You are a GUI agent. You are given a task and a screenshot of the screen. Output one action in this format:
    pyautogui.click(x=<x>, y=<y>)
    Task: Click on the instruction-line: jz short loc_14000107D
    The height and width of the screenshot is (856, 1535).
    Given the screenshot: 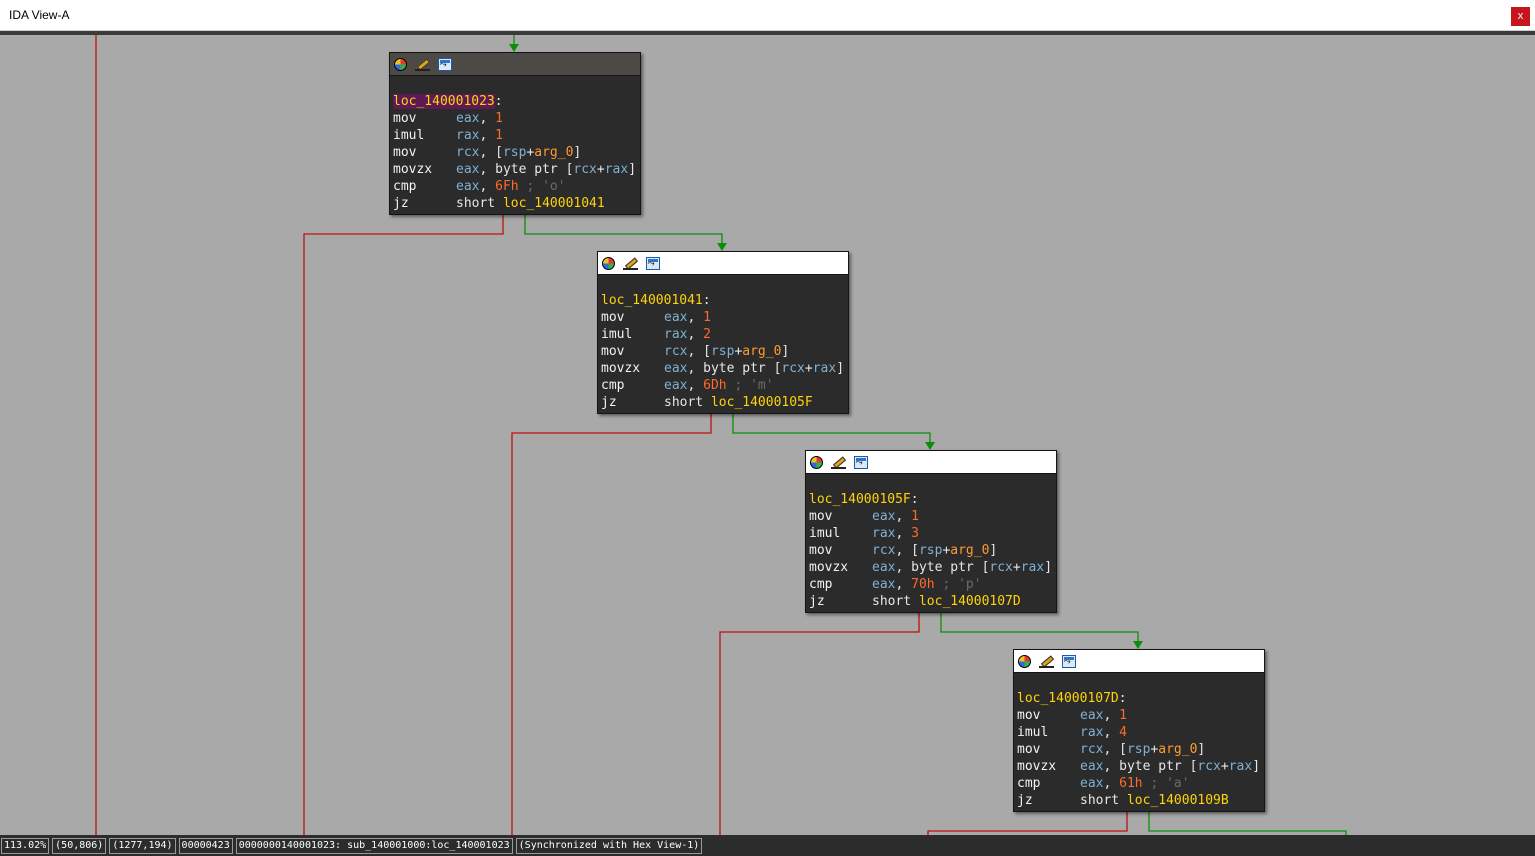 What is the action you would take?
    pyautogui.click(x=931, y=601)
    